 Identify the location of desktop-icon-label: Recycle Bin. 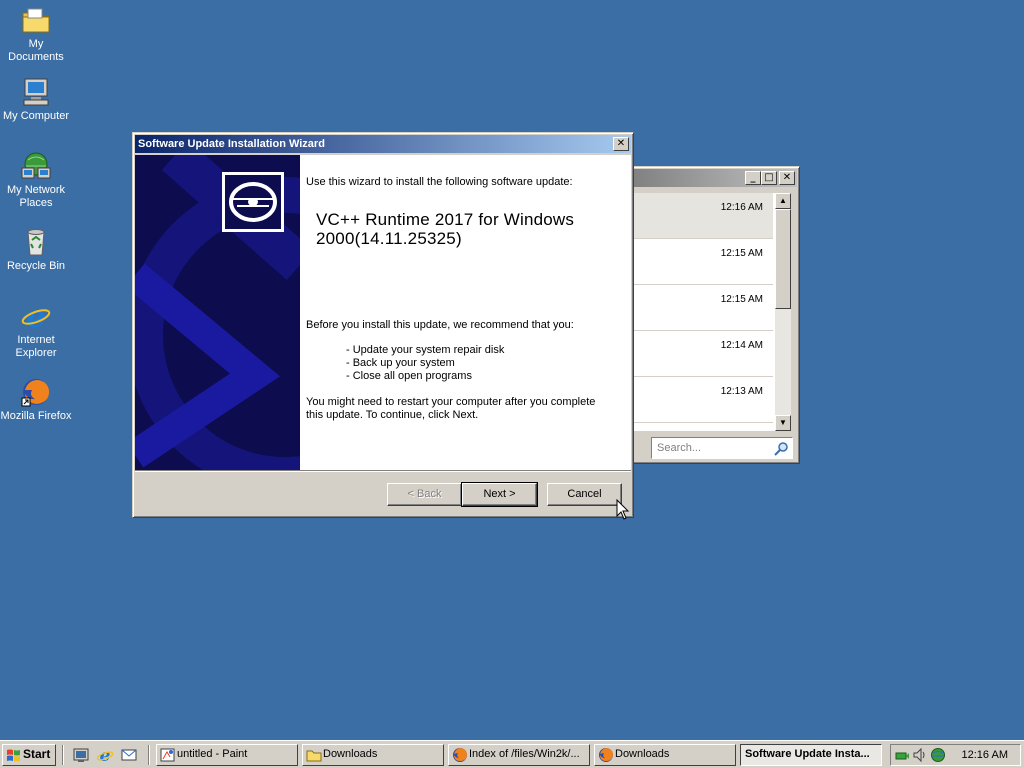
(36, 266).